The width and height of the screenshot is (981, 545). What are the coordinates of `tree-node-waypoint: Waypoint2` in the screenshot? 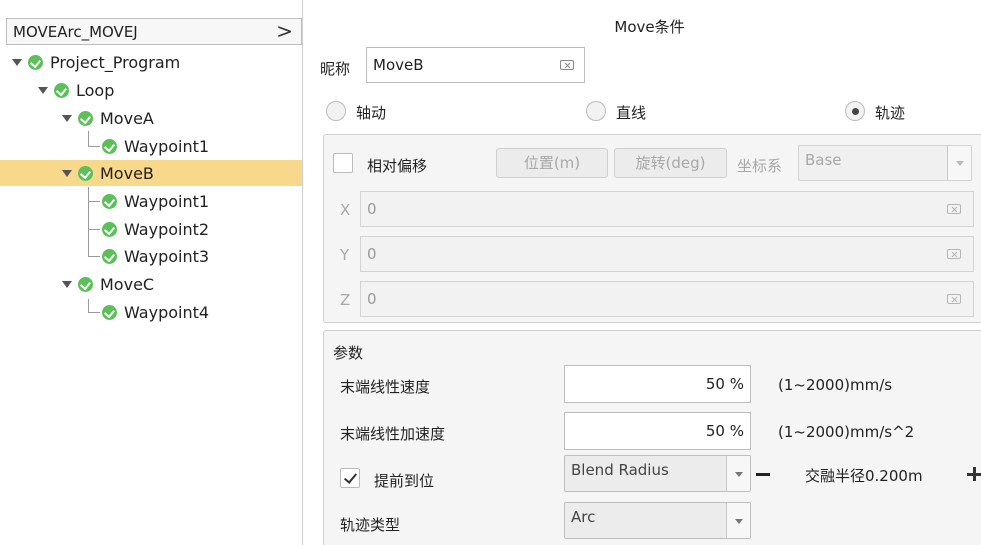 It's located at (155, 229).